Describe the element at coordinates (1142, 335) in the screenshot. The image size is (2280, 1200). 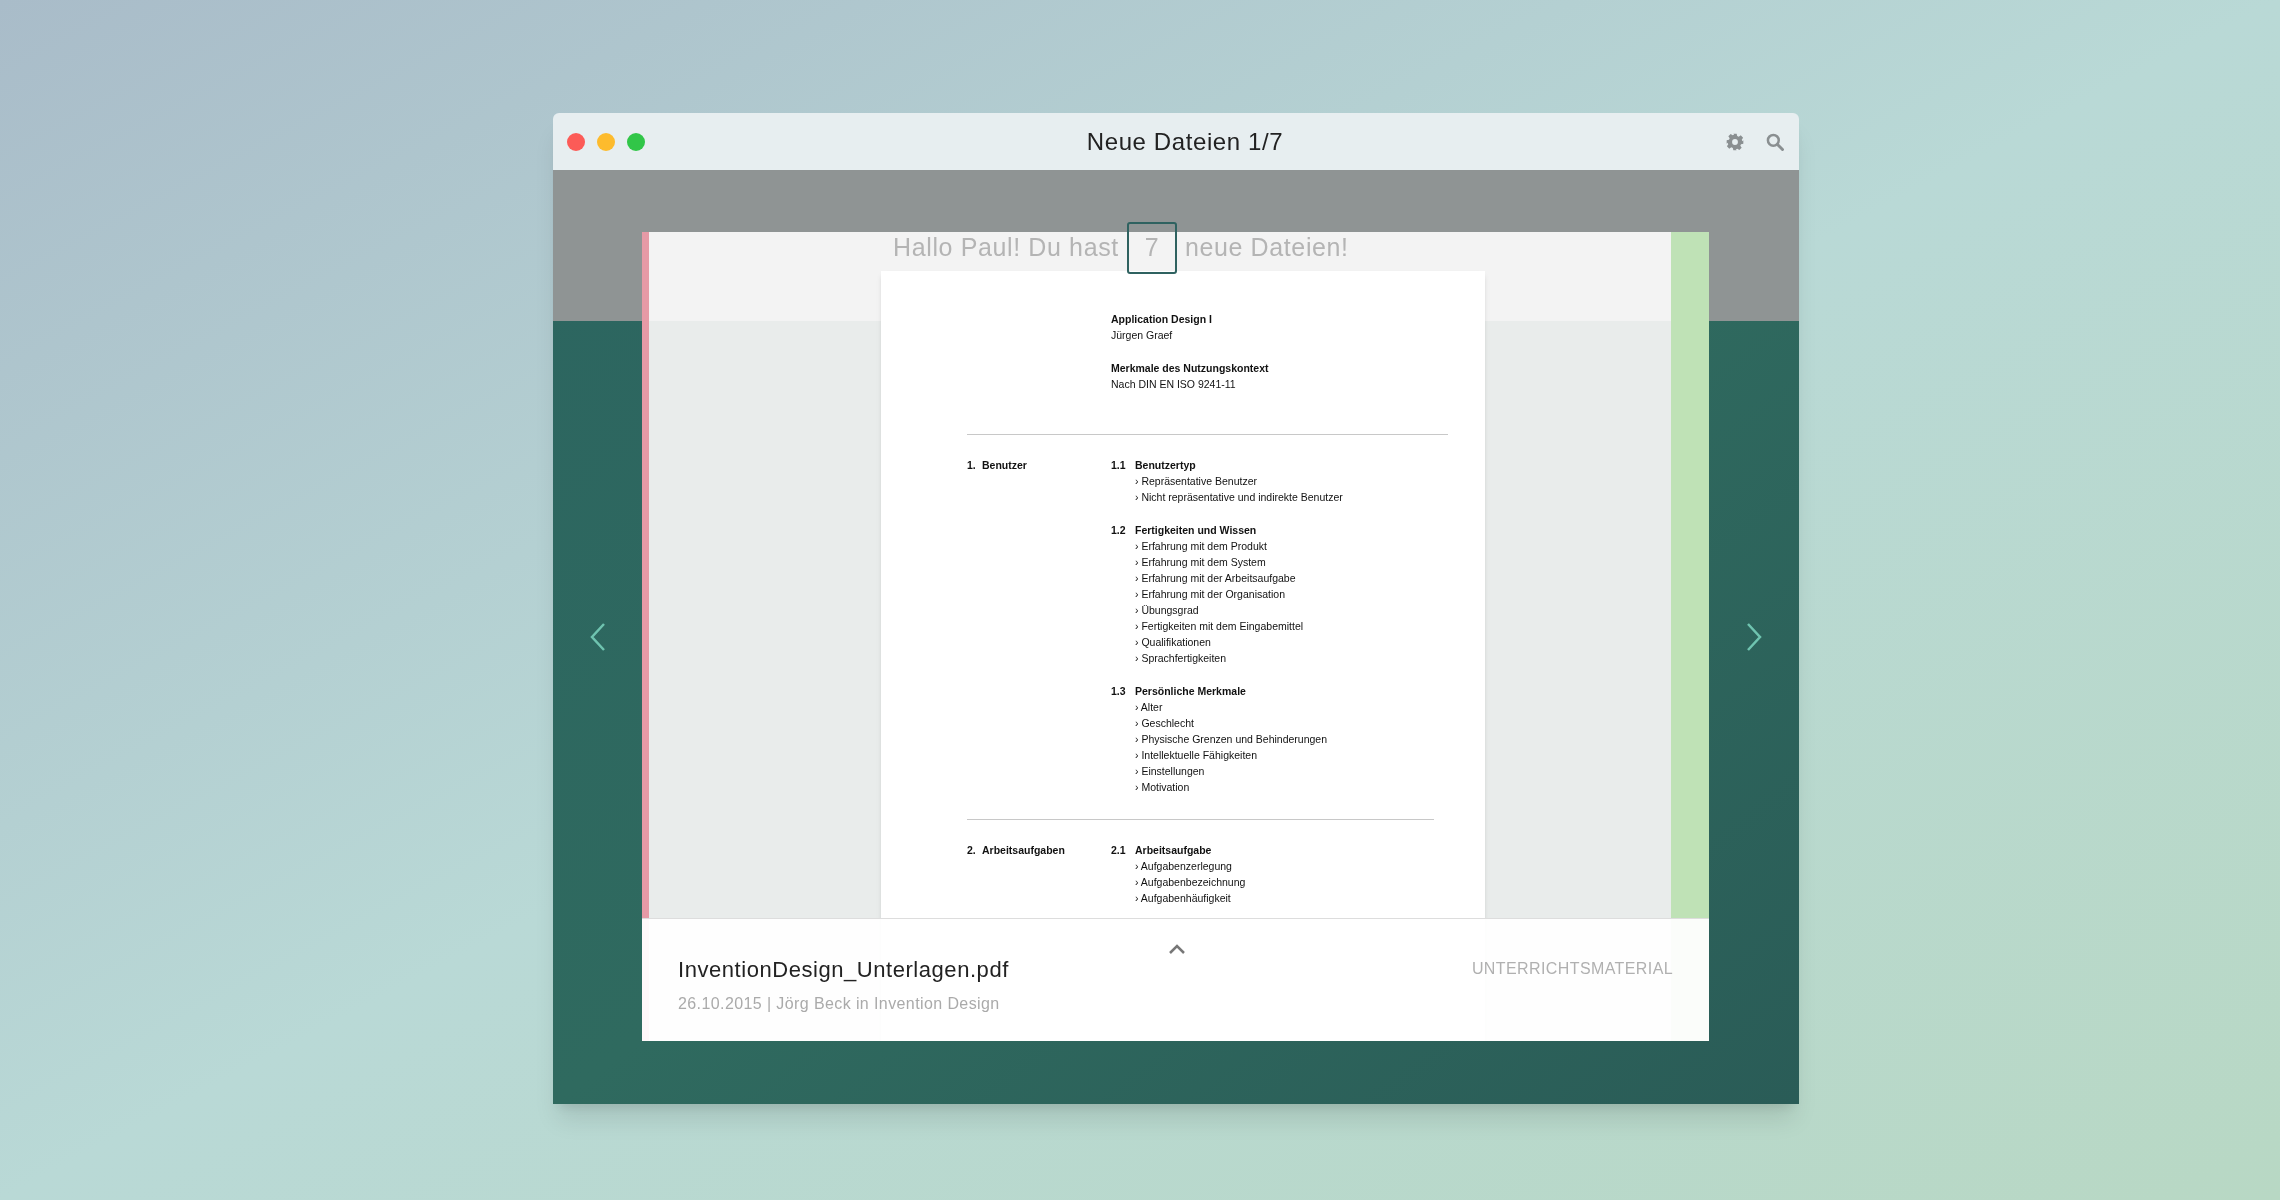
I see `document-author: Jürgen Graef` at that location.